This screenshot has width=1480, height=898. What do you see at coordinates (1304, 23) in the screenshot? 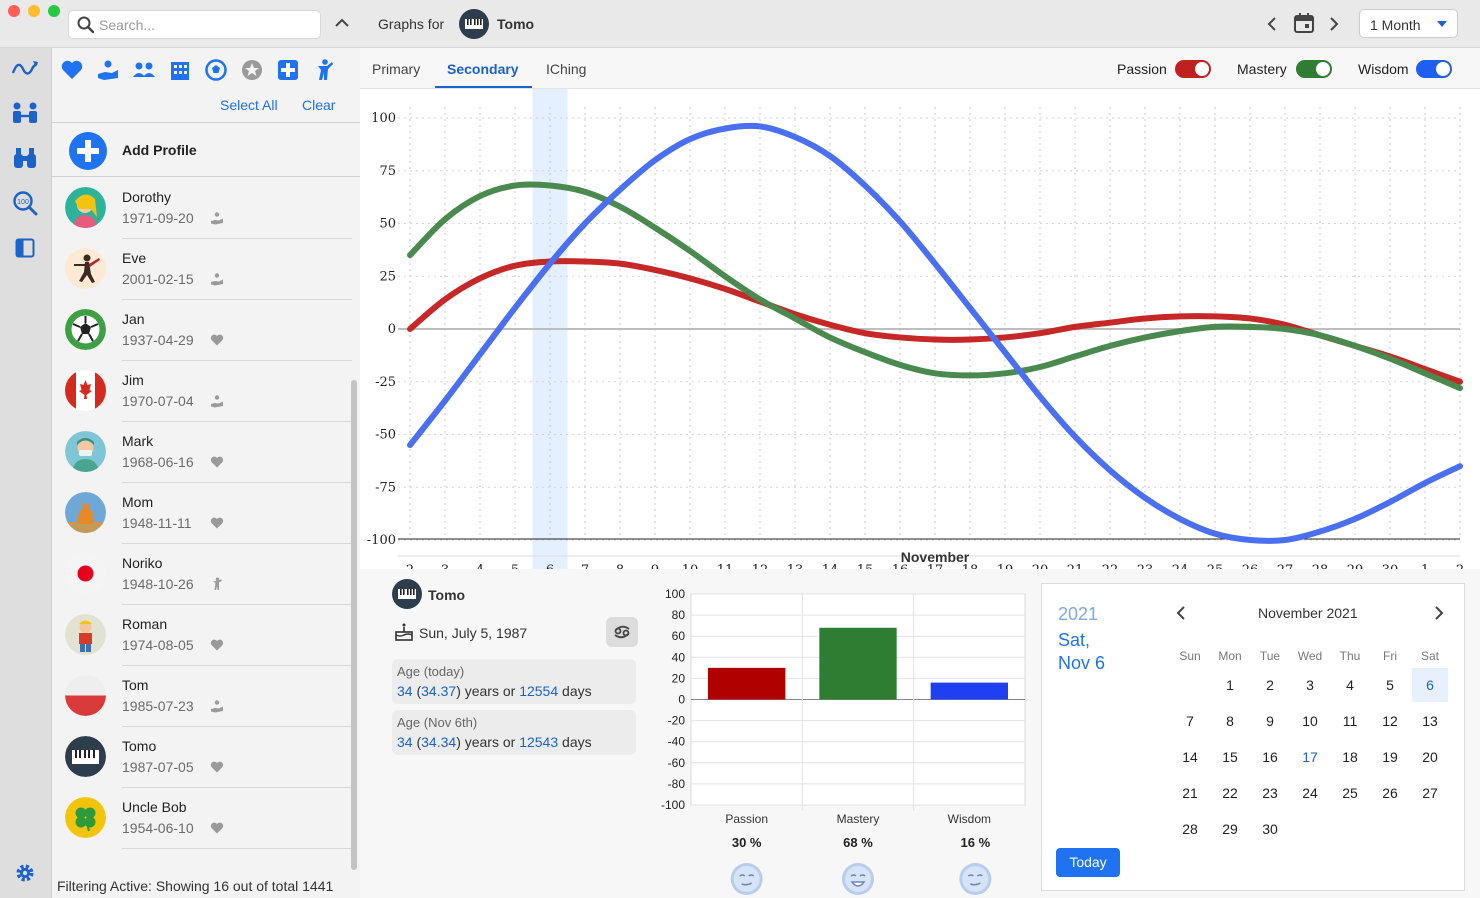
I see `calendar-icon` at bounding box center [1304, 23].